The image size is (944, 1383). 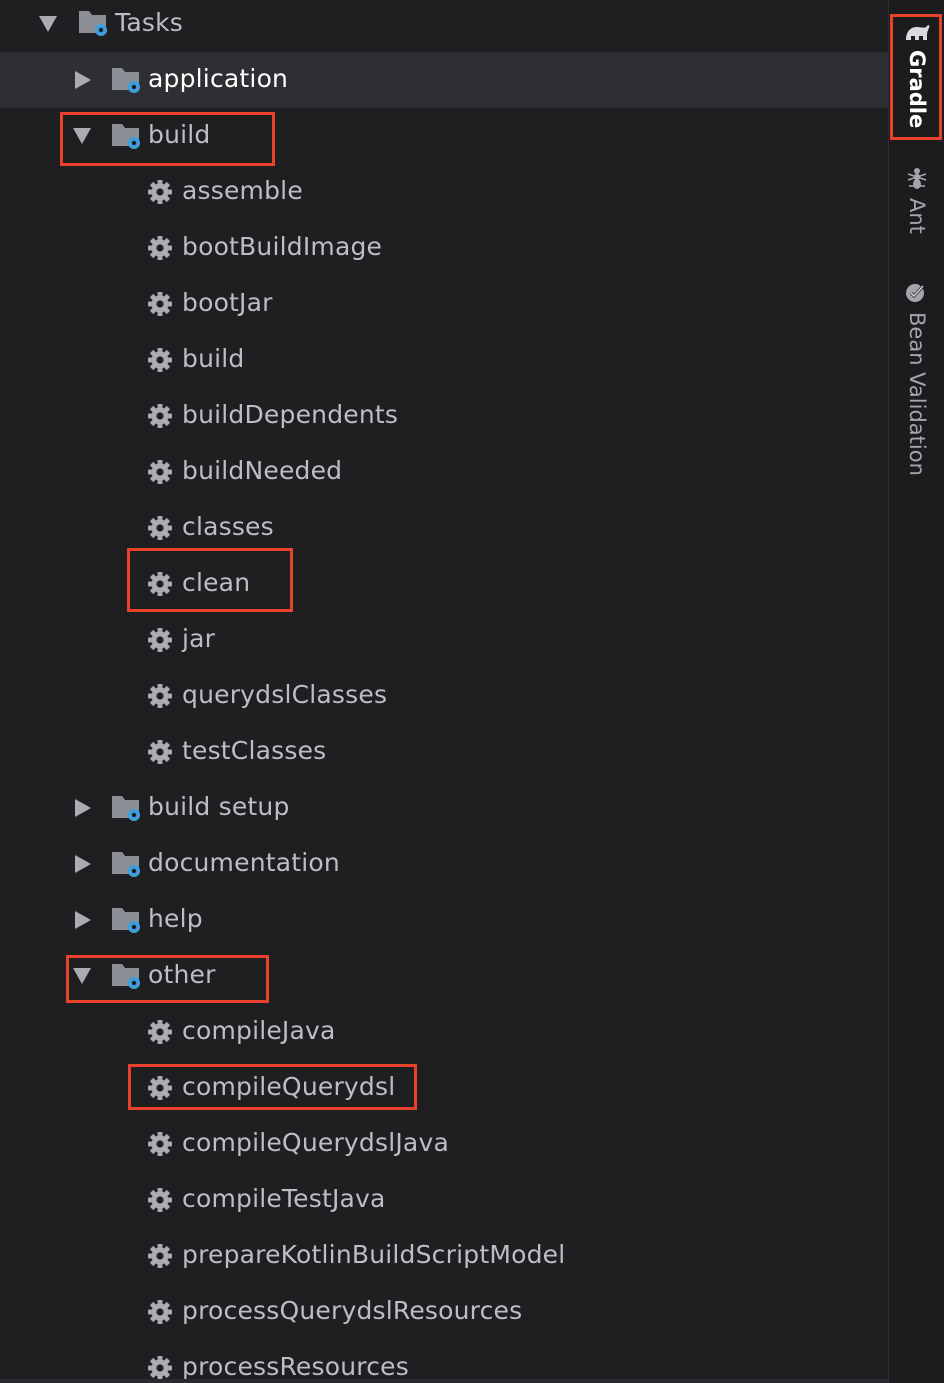 I want to click on tree-task-buildneeded: buildNeeded, so click(x=444, y=472).